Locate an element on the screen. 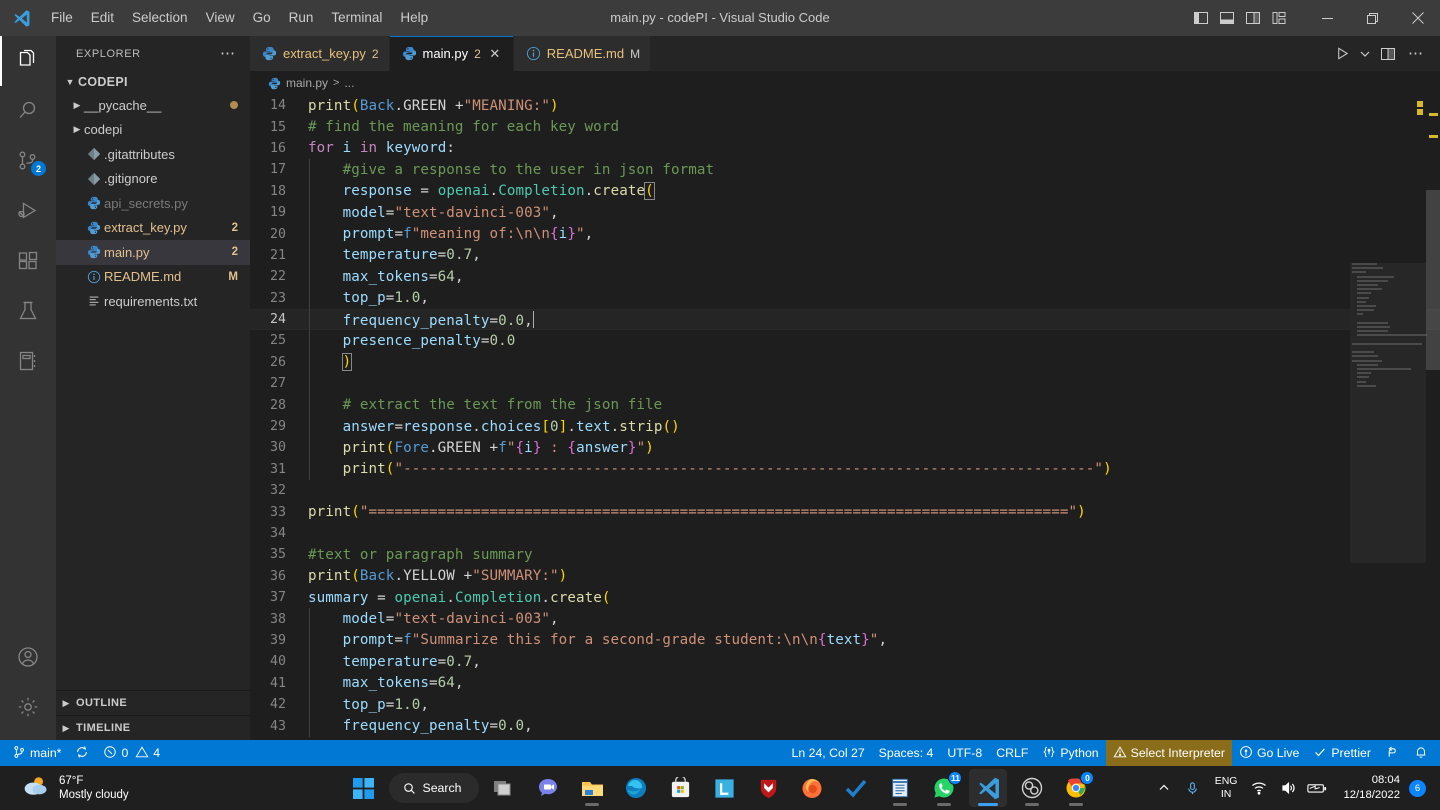  taskbar-file-explorer is located at coordinates (592, 788).